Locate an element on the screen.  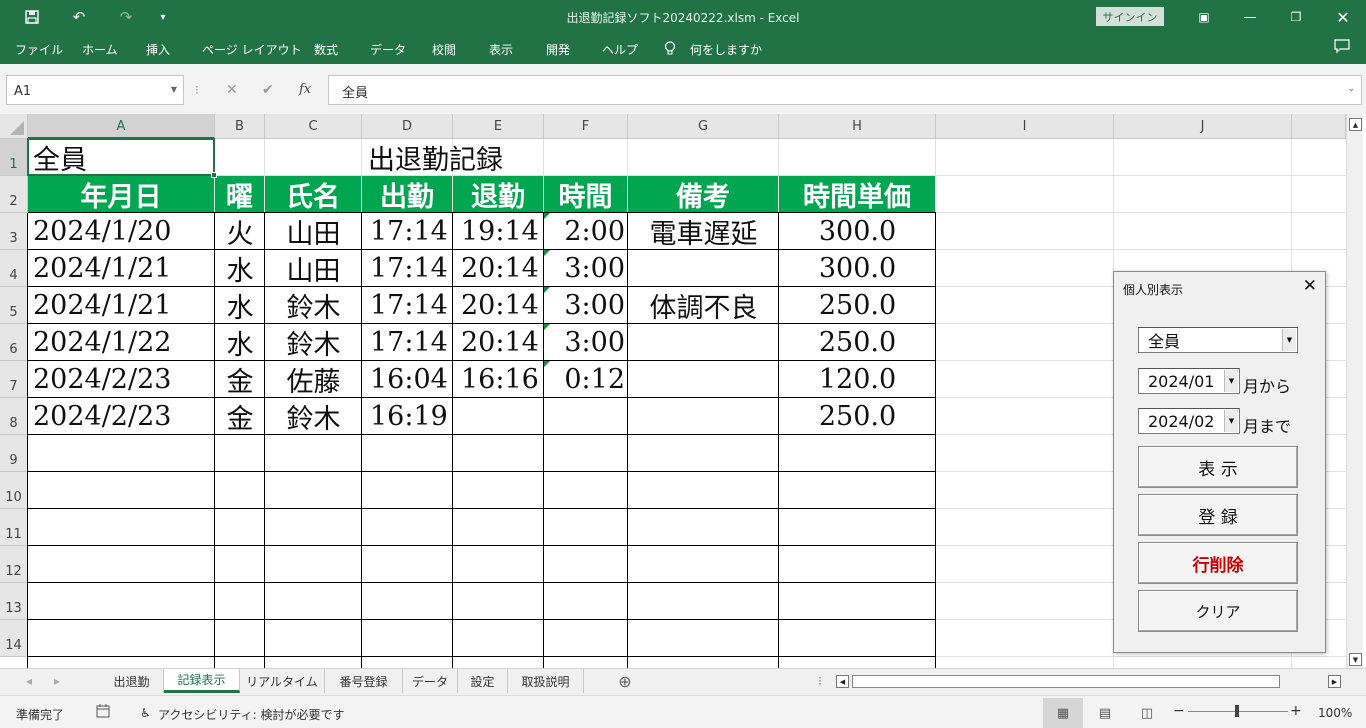
column-header-a: A is located at coordinates (121, 126).